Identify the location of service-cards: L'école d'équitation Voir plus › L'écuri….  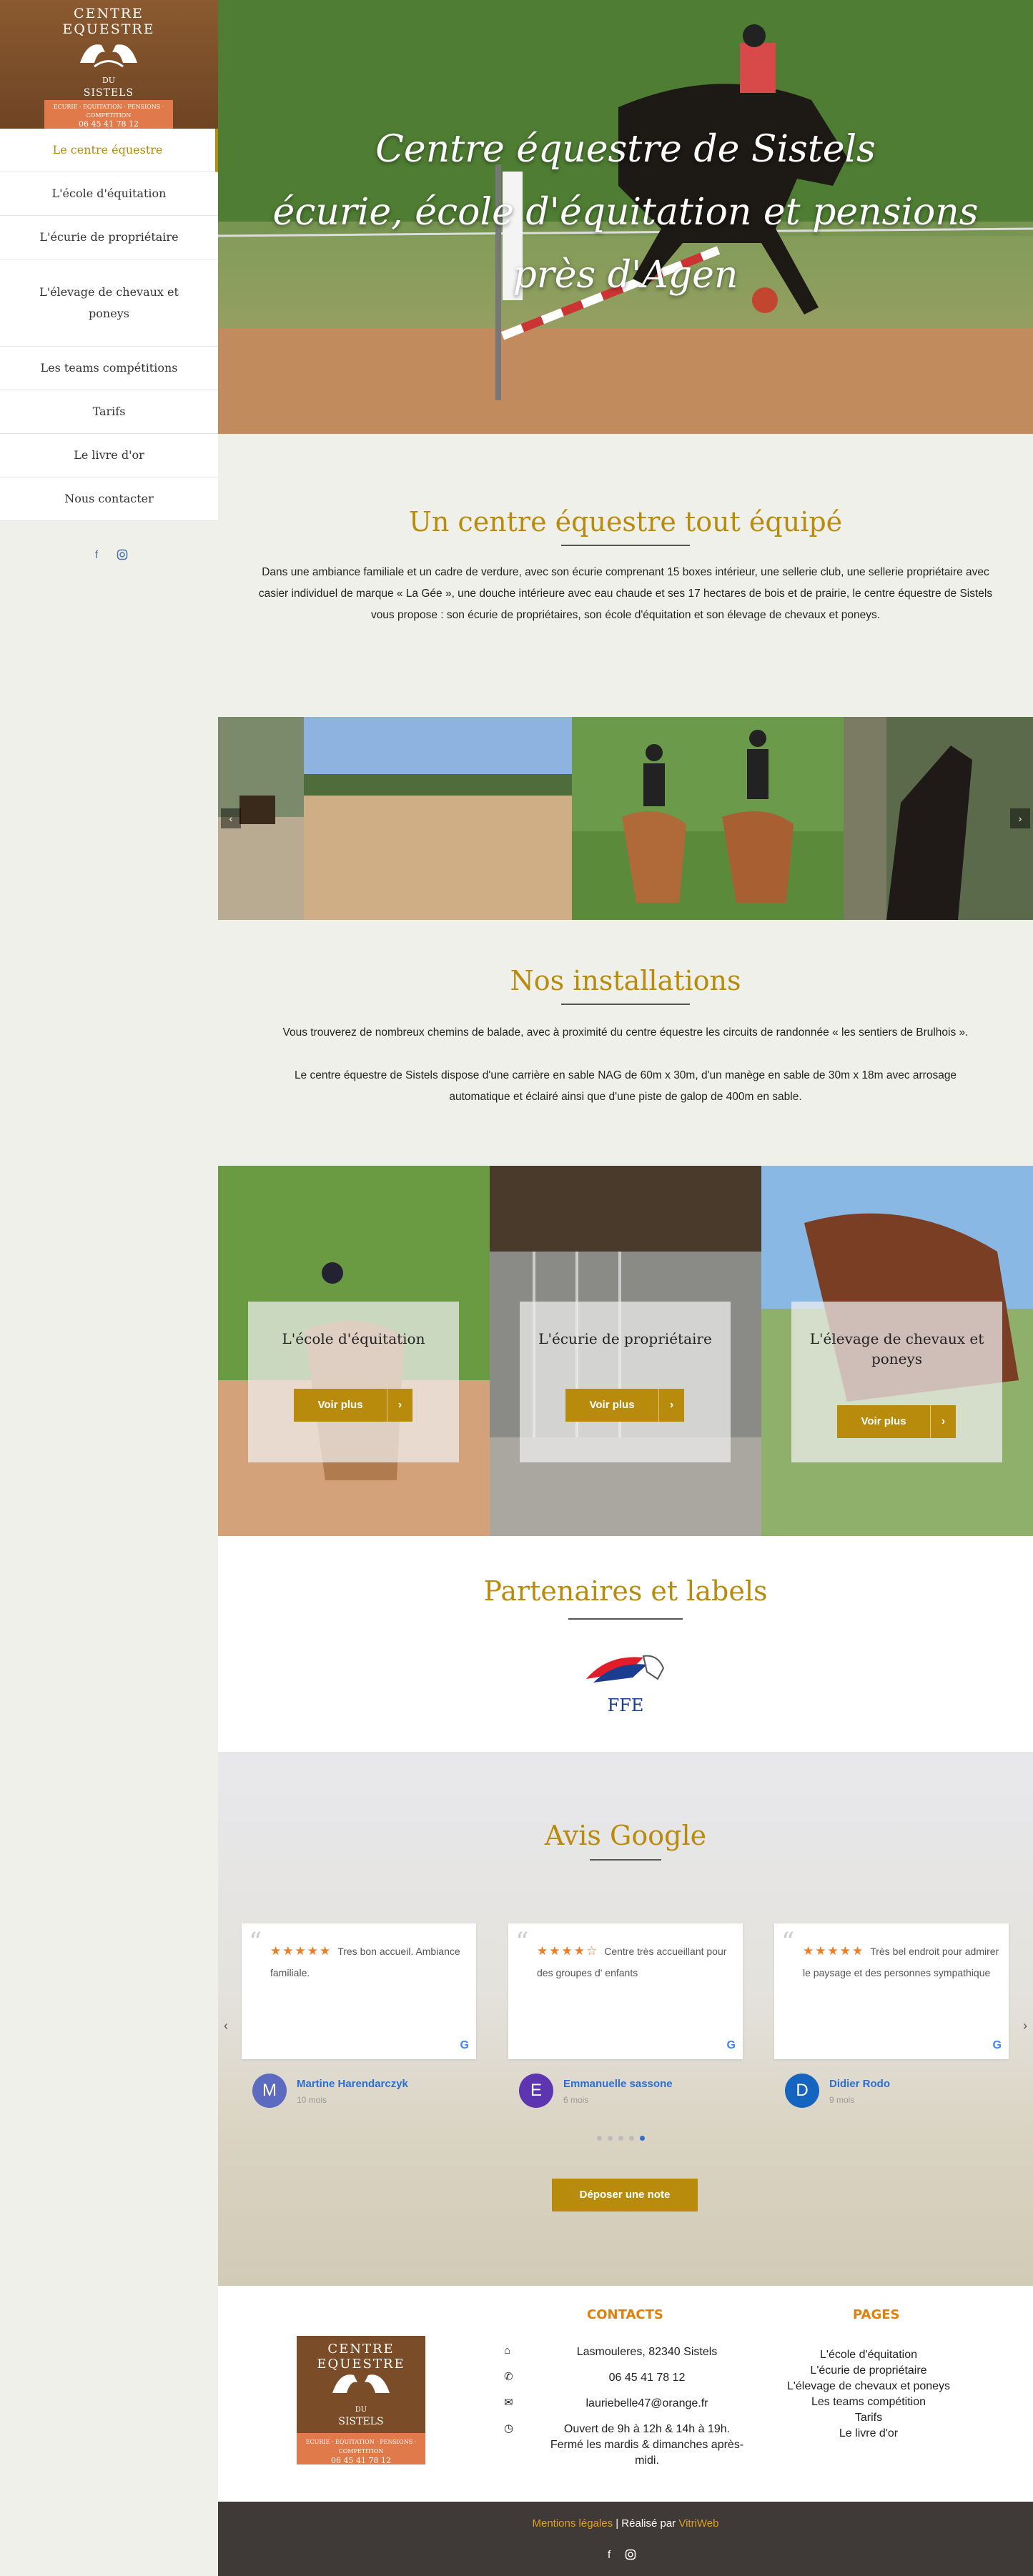
(625, 1351).